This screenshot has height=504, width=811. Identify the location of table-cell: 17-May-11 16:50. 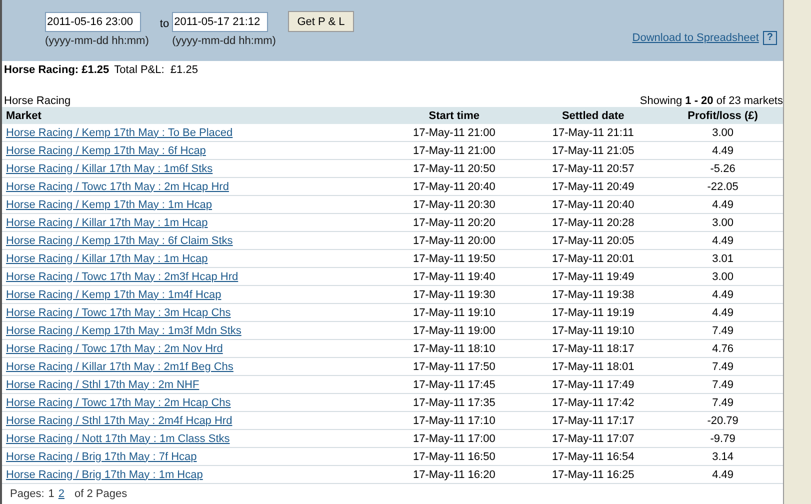
(454, 457).